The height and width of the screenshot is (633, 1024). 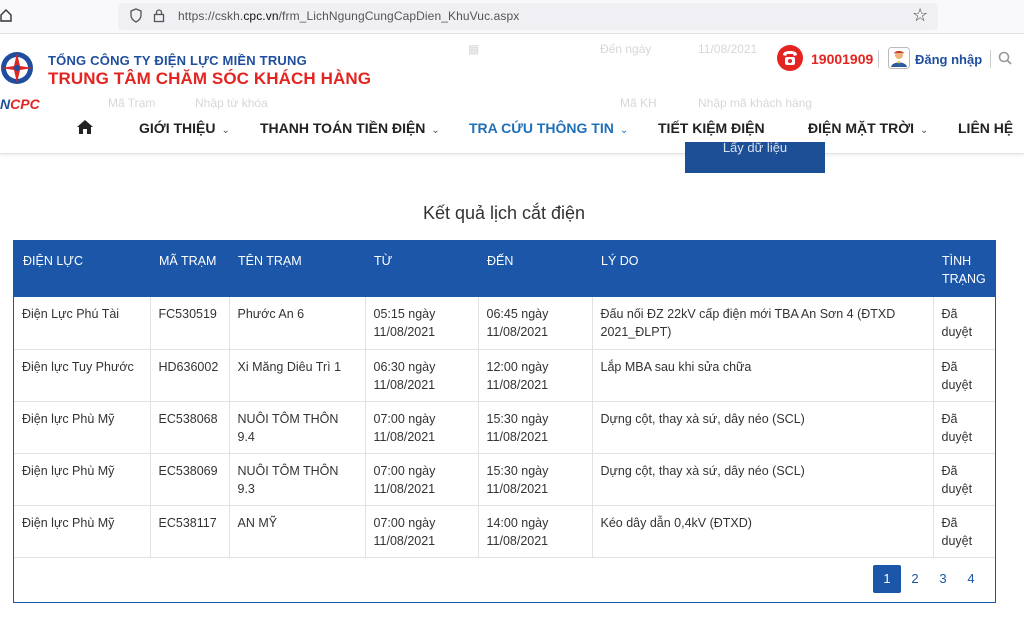 What do you see at coordinates (270, 261) in the screenshot?
I see `col-header-ten-tram: TÊN TRẠM` at bounding box center [270, 261].